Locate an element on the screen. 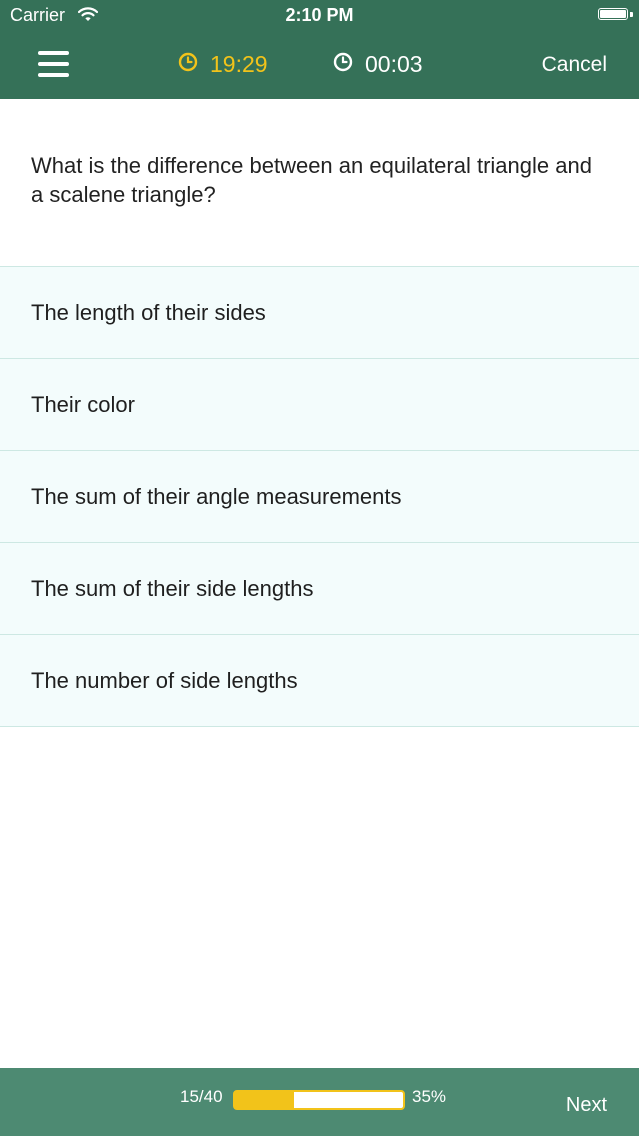 The width and height of the screenshot is (639, 1136). progress-count: 15/40 is located at coordinates (201, 1096).